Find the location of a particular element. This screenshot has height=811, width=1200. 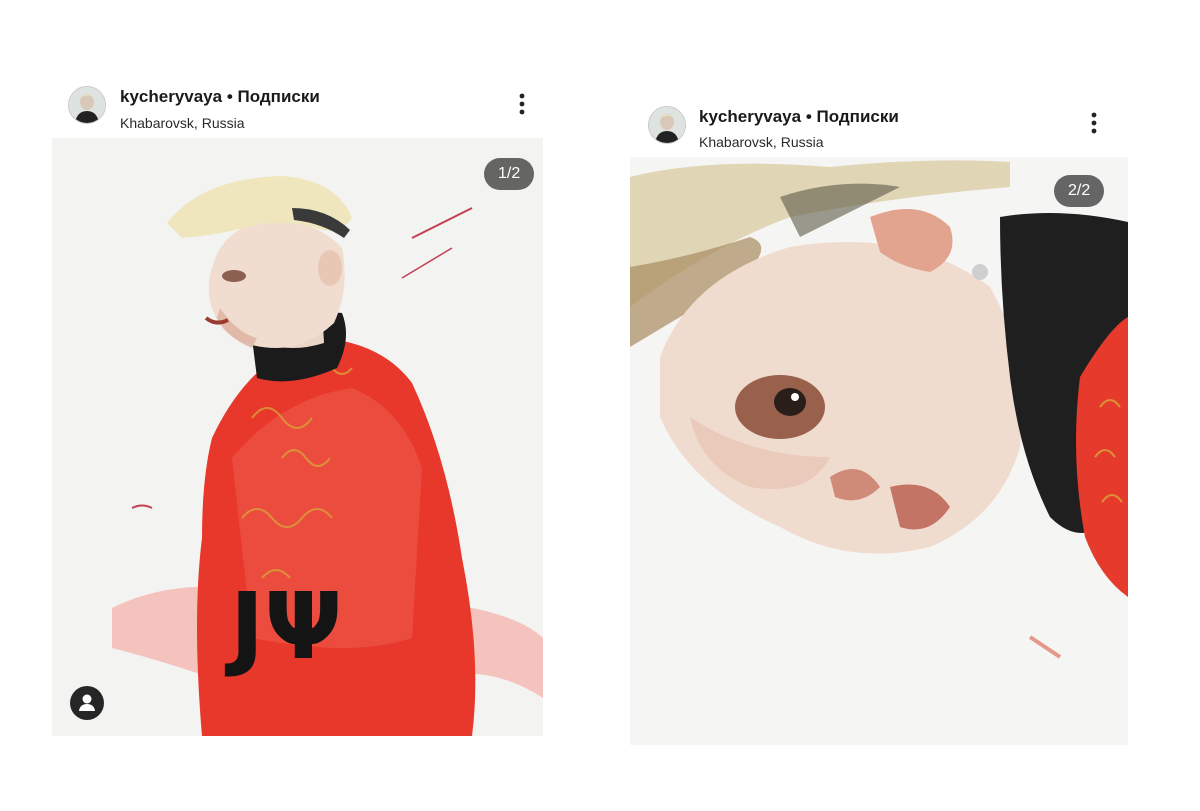

artwork-lettering: JΨ is located at coordinates (283, 626).